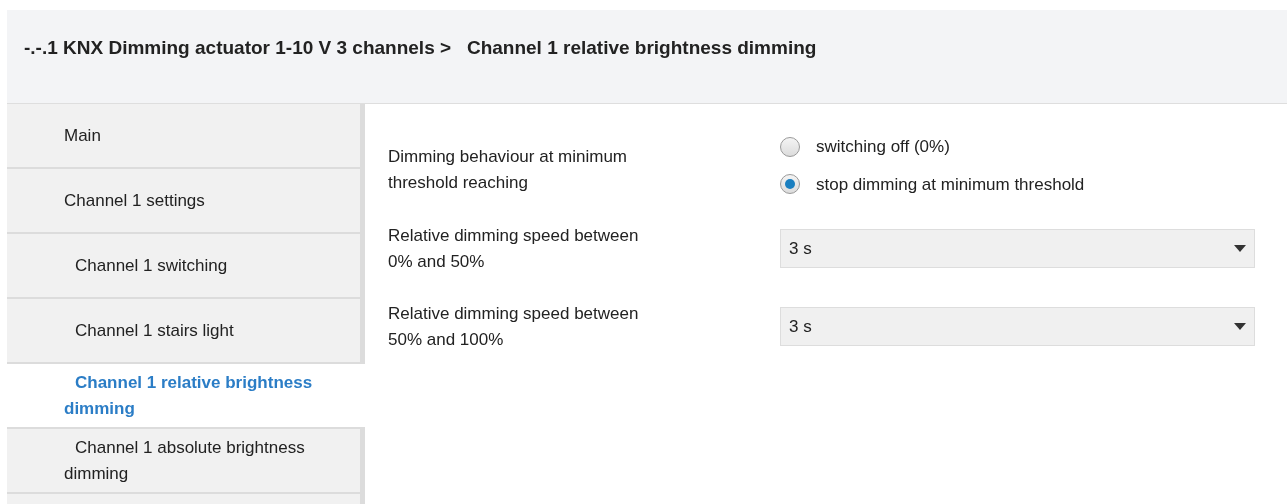 The image size is (1287, 504). What do you see at coordinates (514, 249) in the screenshot?
I see `parameter-label: Relative dimming speed between 0% and 50%` at bounding box center [514, 249].